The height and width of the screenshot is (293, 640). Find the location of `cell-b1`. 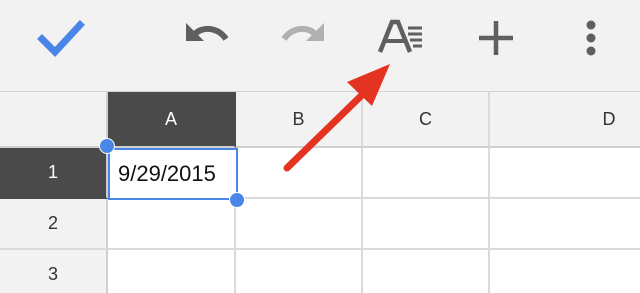

cell-b1 is located at coordinates (300, 173).